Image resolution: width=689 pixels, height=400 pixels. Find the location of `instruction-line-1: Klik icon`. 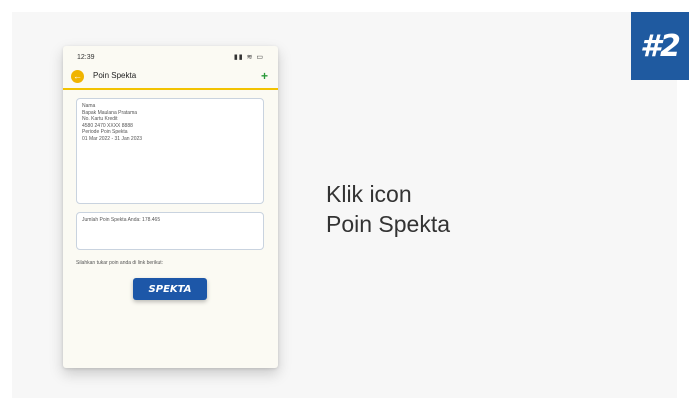

instruction-line-1: Klik icon is located at coordinates (369, 194).